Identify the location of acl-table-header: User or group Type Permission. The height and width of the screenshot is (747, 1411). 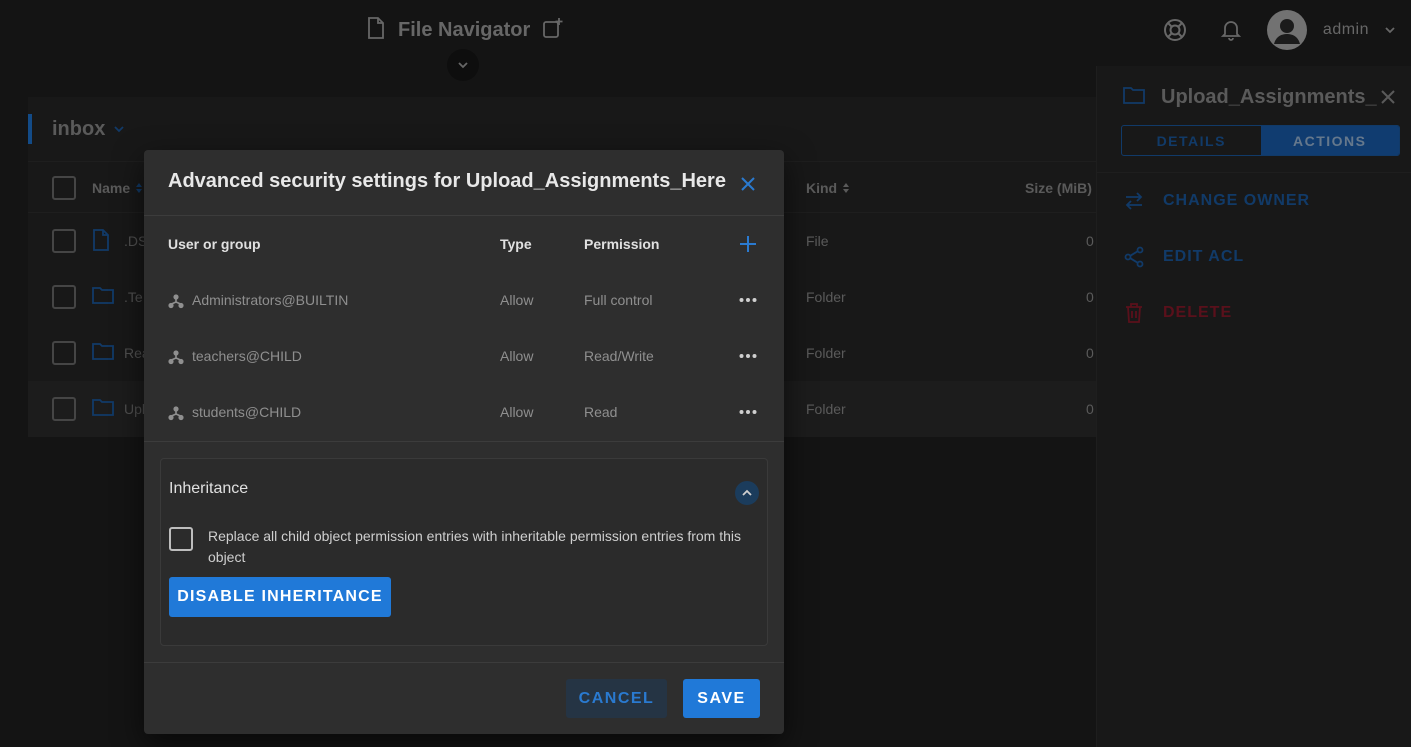
(464, 244).